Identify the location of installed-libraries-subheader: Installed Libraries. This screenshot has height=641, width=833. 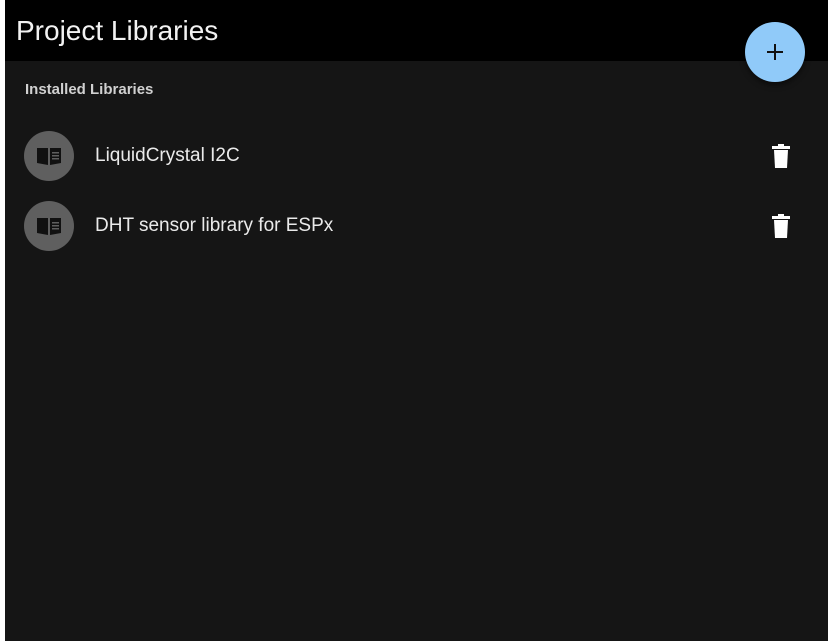
(89, 89).